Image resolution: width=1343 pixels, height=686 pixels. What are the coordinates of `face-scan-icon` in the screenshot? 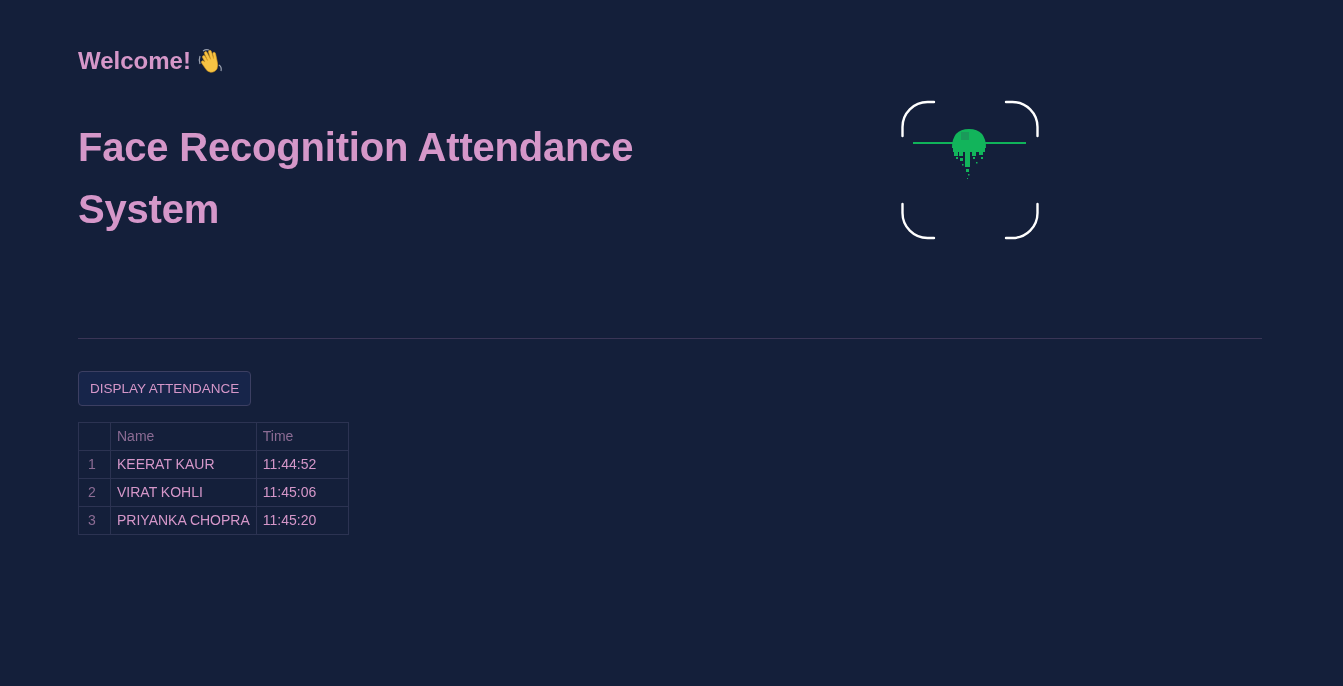 It's located at (970, 170).